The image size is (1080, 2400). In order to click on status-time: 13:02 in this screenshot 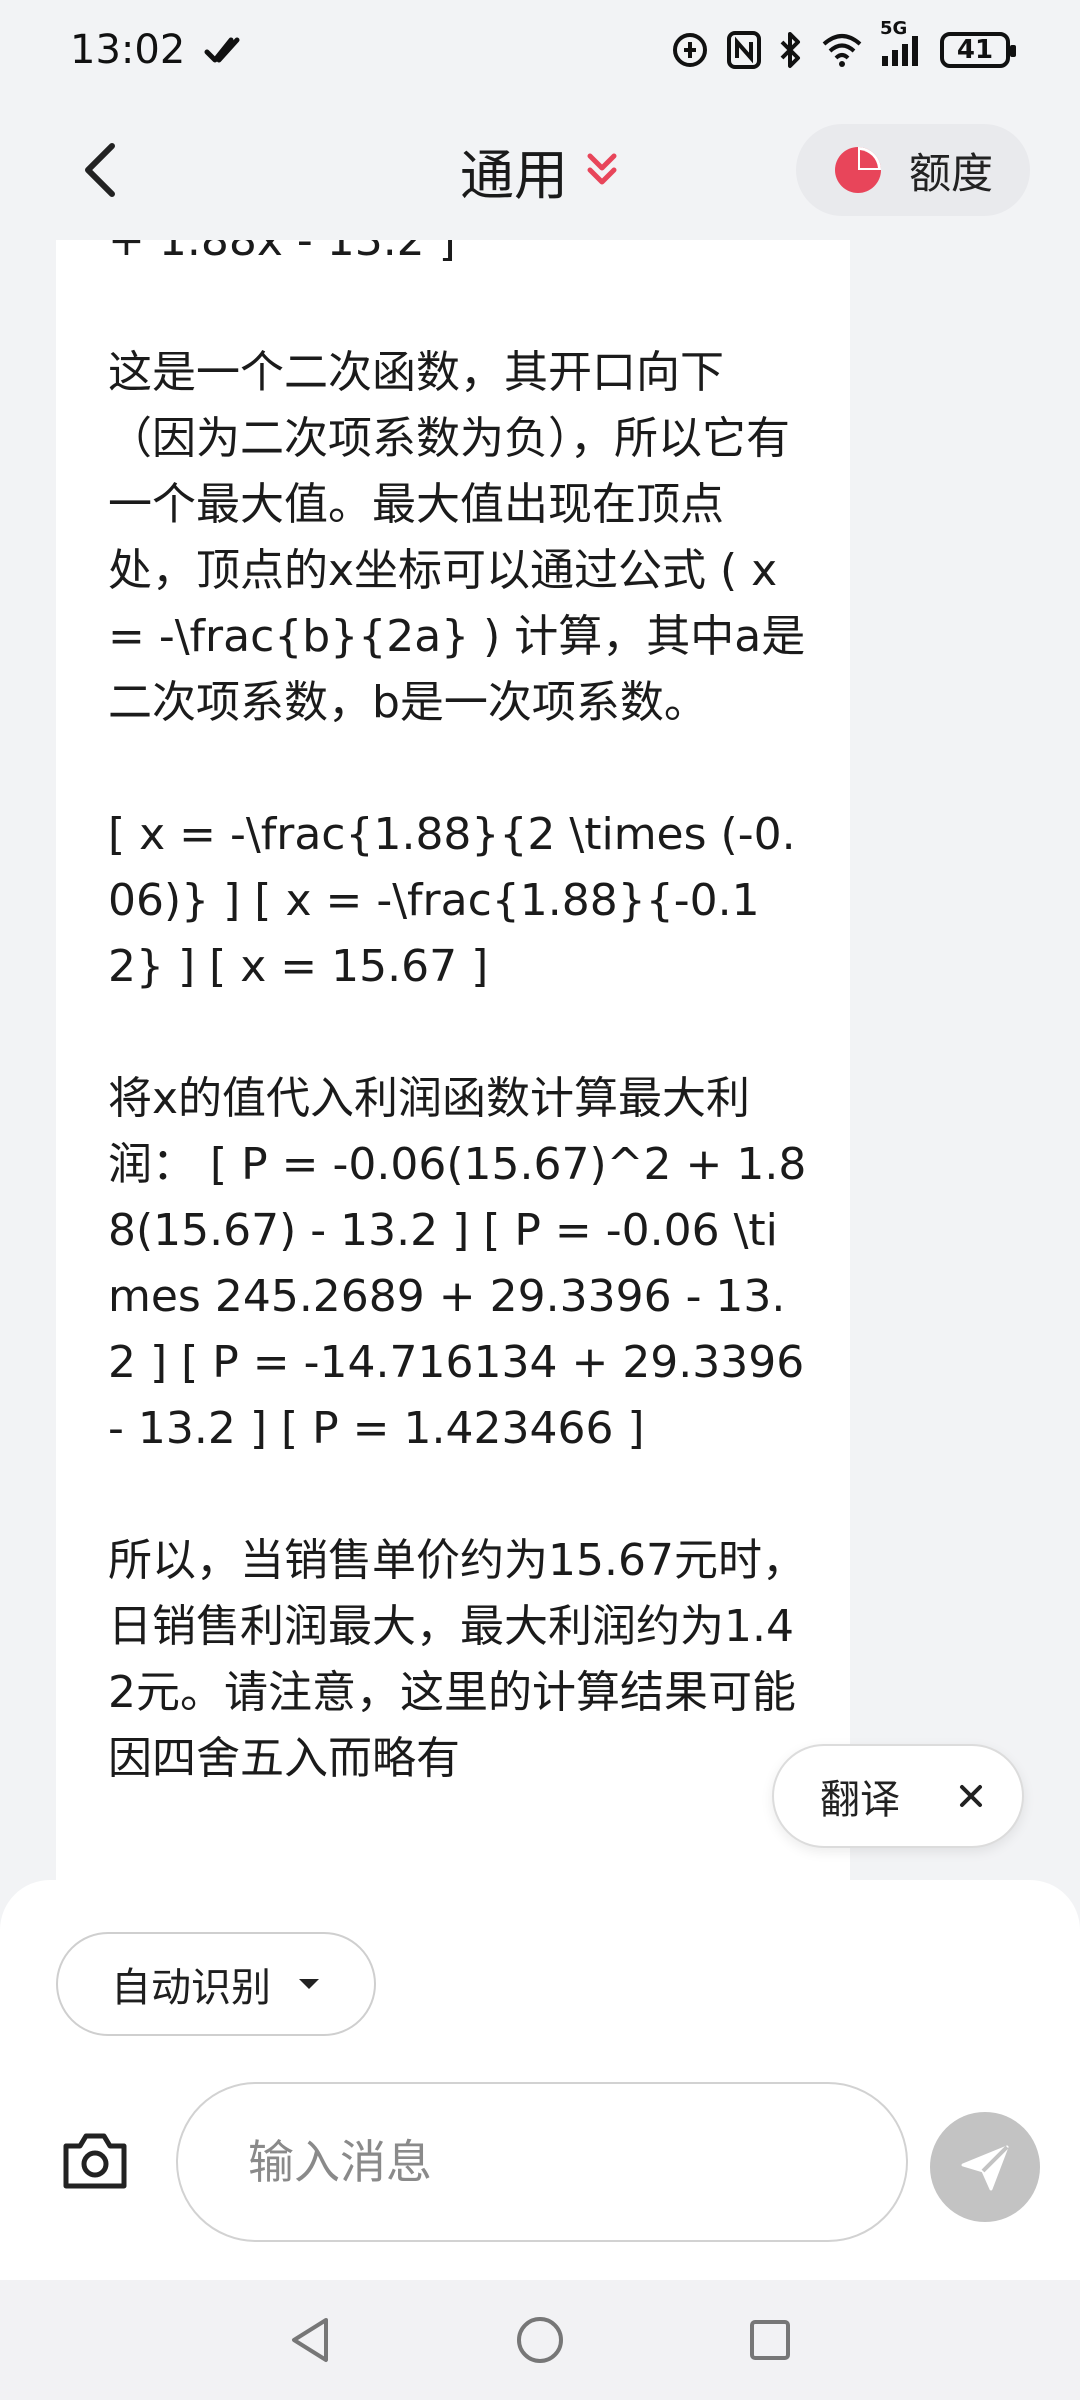, I will do `click(128, 50)`.